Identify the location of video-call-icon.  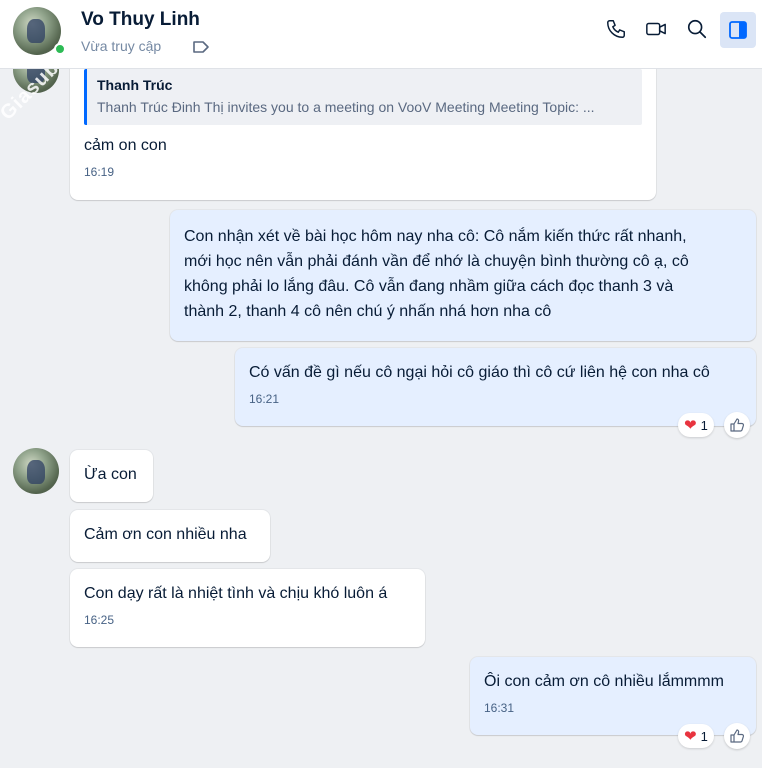
(656, 29).